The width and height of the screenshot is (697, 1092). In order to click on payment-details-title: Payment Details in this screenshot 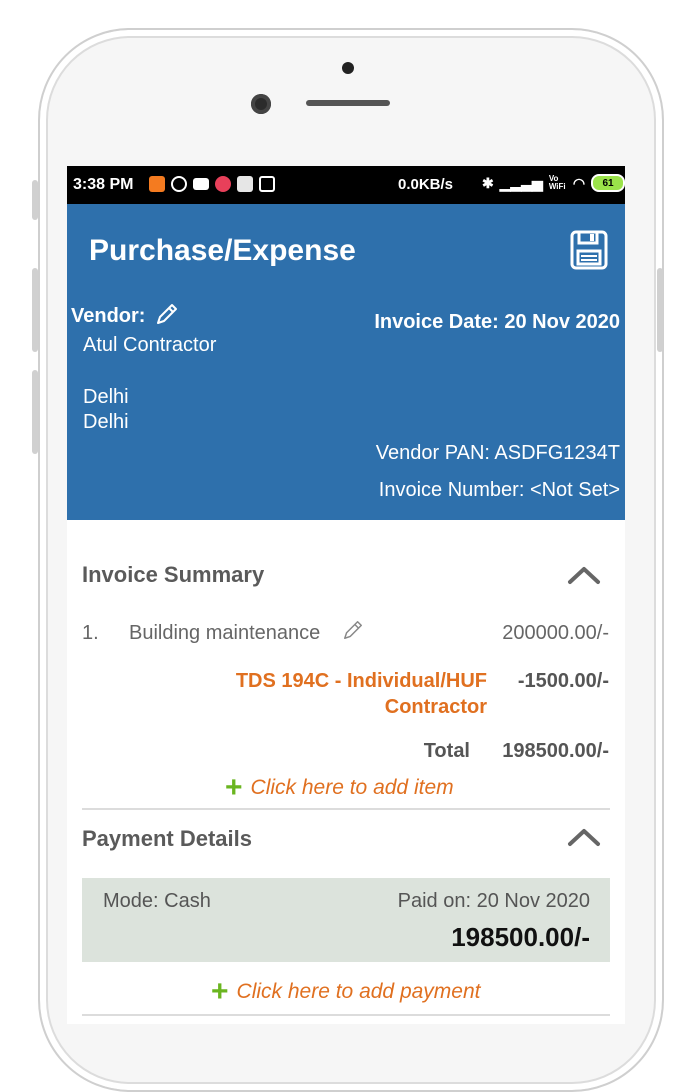, I will do `click(167, 838)`.